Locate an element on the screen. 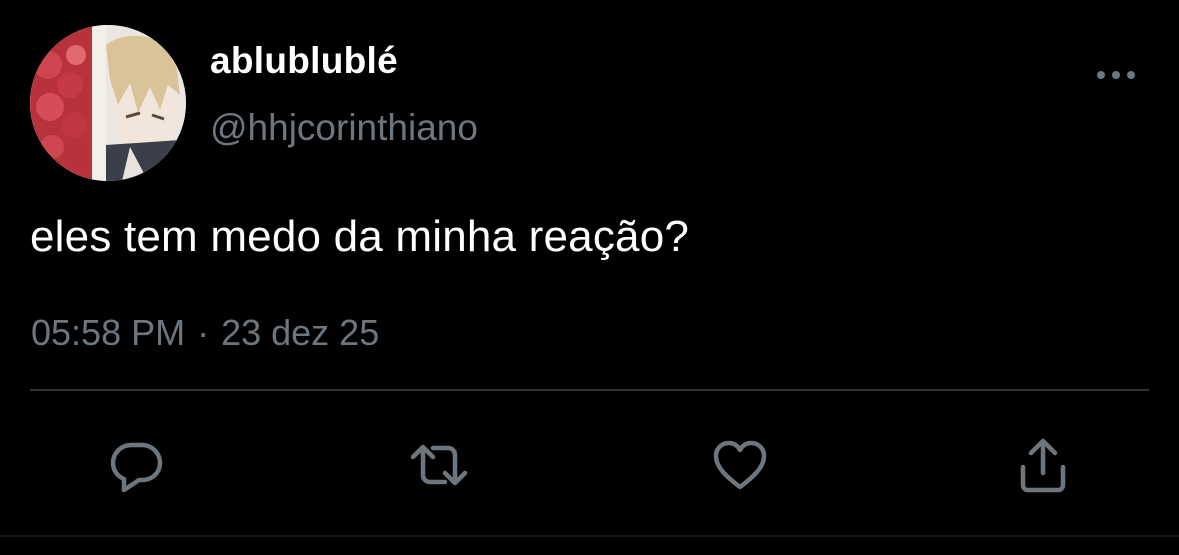  user-handle: @hhjcorinthiano is located at coordinates (344, 128).